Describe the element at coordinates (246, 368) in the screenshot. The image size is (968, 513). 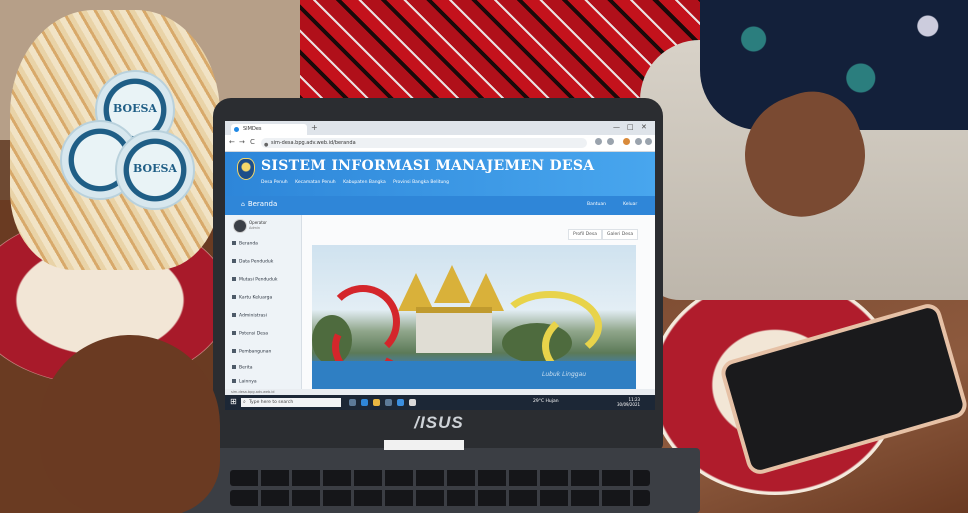
I see `sidebar-item-label: Berita` at that location.